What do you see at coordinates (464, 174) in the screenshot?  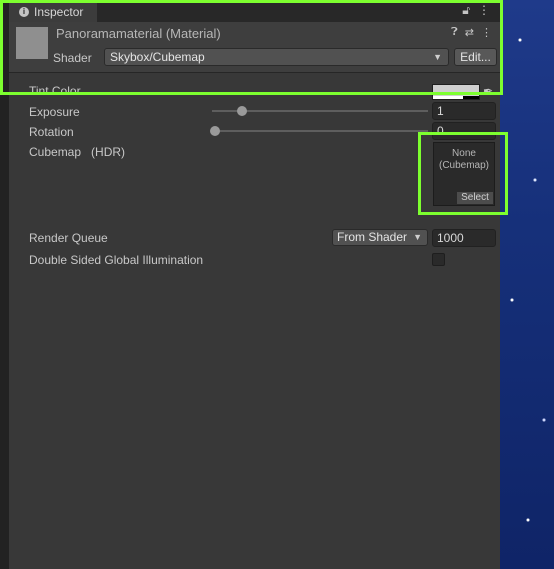 I see `cubemap-slot: None (Cubemap) Select` at bounding box center [464, 174].